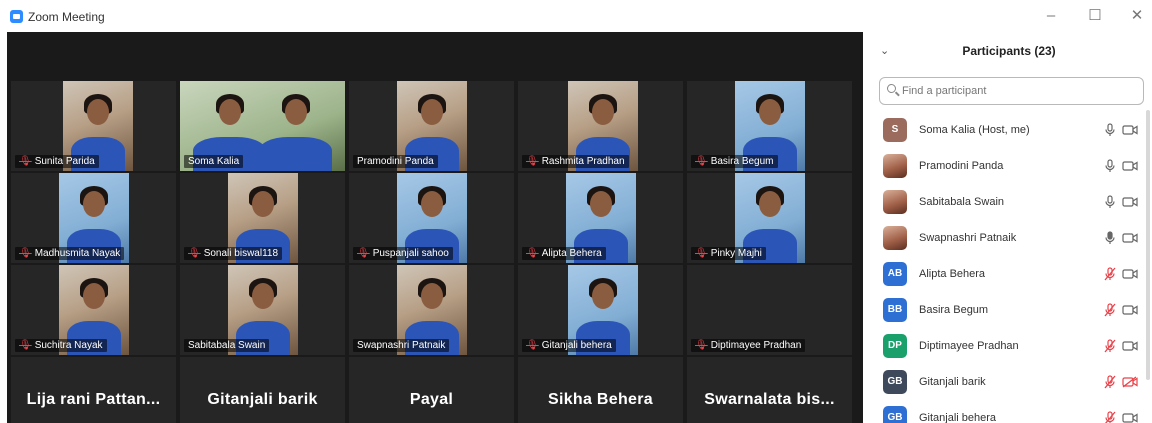 The image size is (1152, 423). Describe the element at coordinates (1009, 382) in the screenshot. I see `participant-row: GB Gitanjali barik` at that location.